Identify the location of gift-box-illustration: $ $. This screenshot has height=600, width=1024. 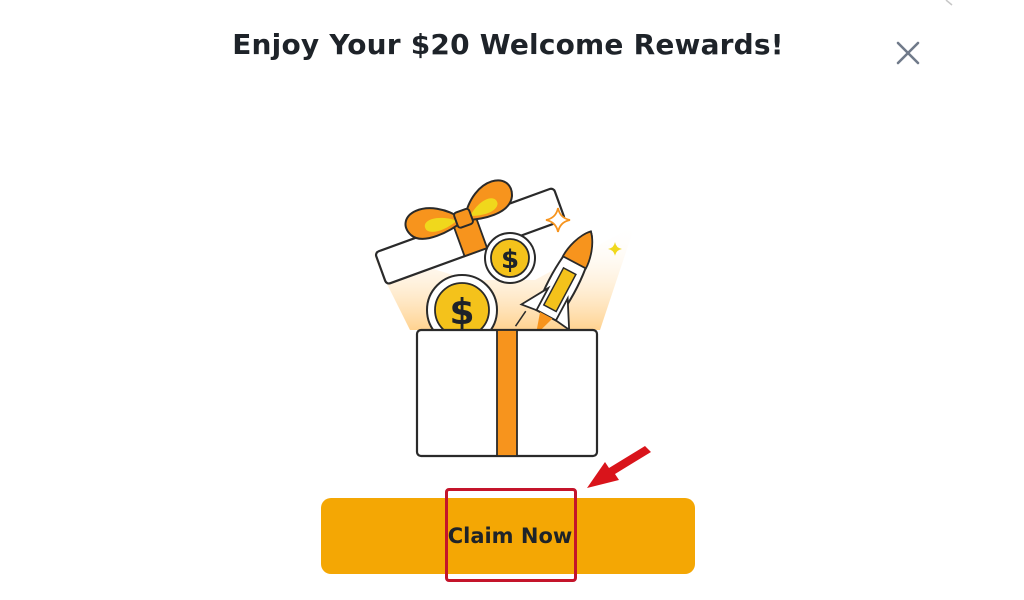
(502, 318).